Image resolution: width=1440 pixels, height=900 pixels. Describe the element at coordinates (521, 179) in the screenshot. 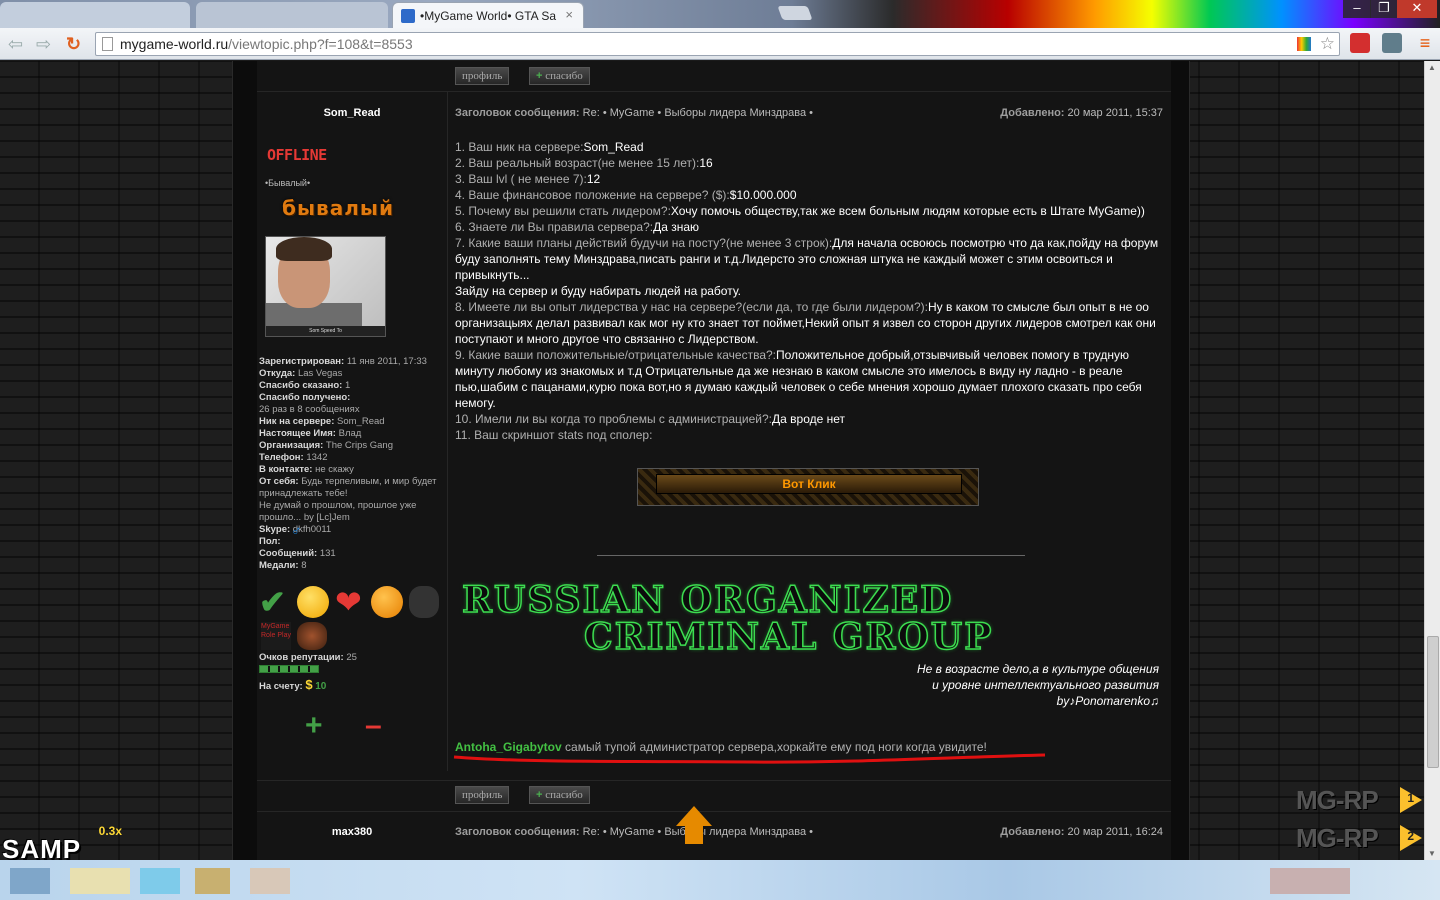

I see `question-text: 3. Ваш lvl ( не менее 7):` at that location.